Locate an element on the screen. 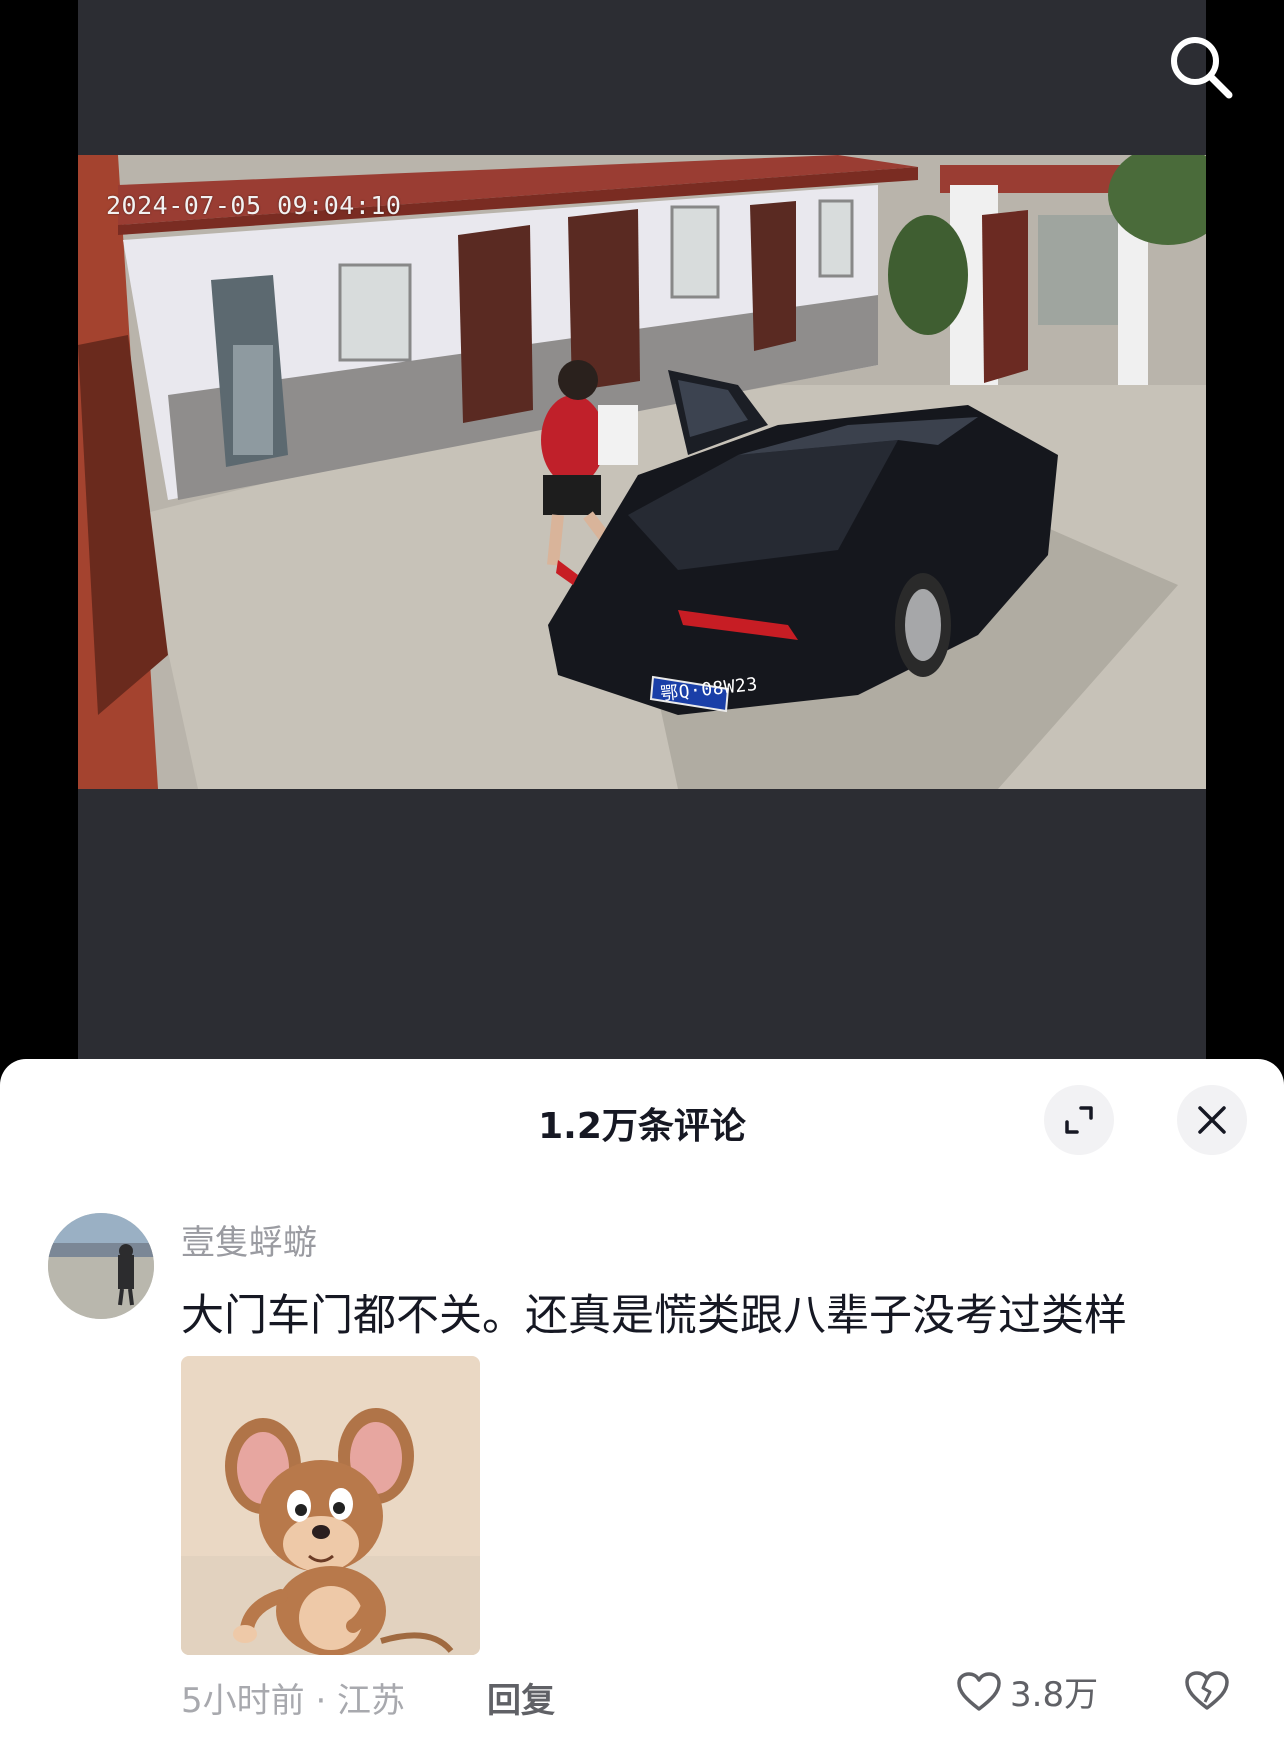 Image resolution: width=1284 pixels, height=1741 pixels. search-icon is located at coordinates (1202, 68).